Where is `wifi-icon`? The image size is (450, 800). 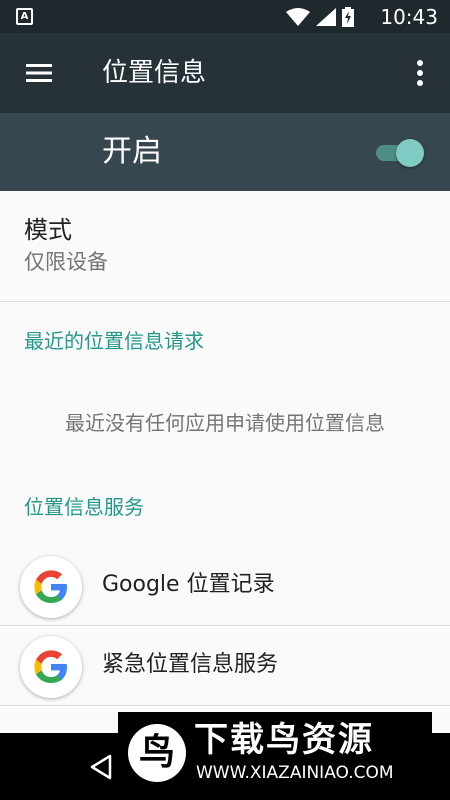
wifi-icon is located at coordinates (298, 17).